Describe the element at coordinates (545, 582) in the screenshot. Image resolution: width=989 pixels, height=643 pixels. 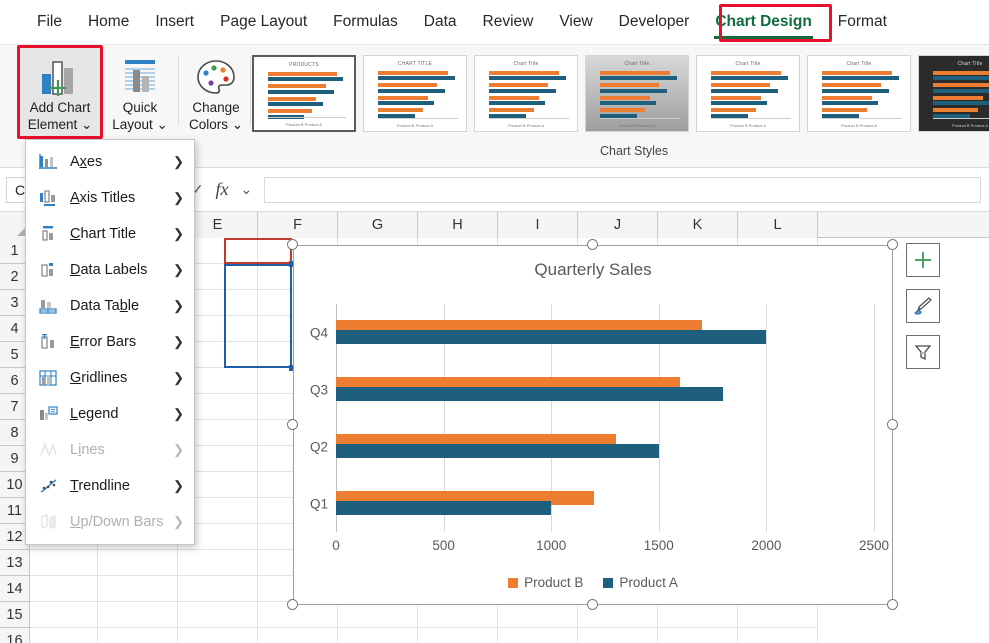
I see `legend-item-product-b: Product B` at that location.